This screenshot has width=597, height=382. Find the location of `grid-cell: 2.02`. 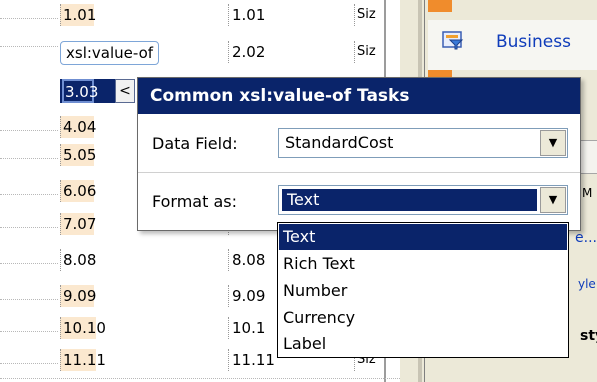

grid-cell: 2.02 is located at coordinates (283, 52).